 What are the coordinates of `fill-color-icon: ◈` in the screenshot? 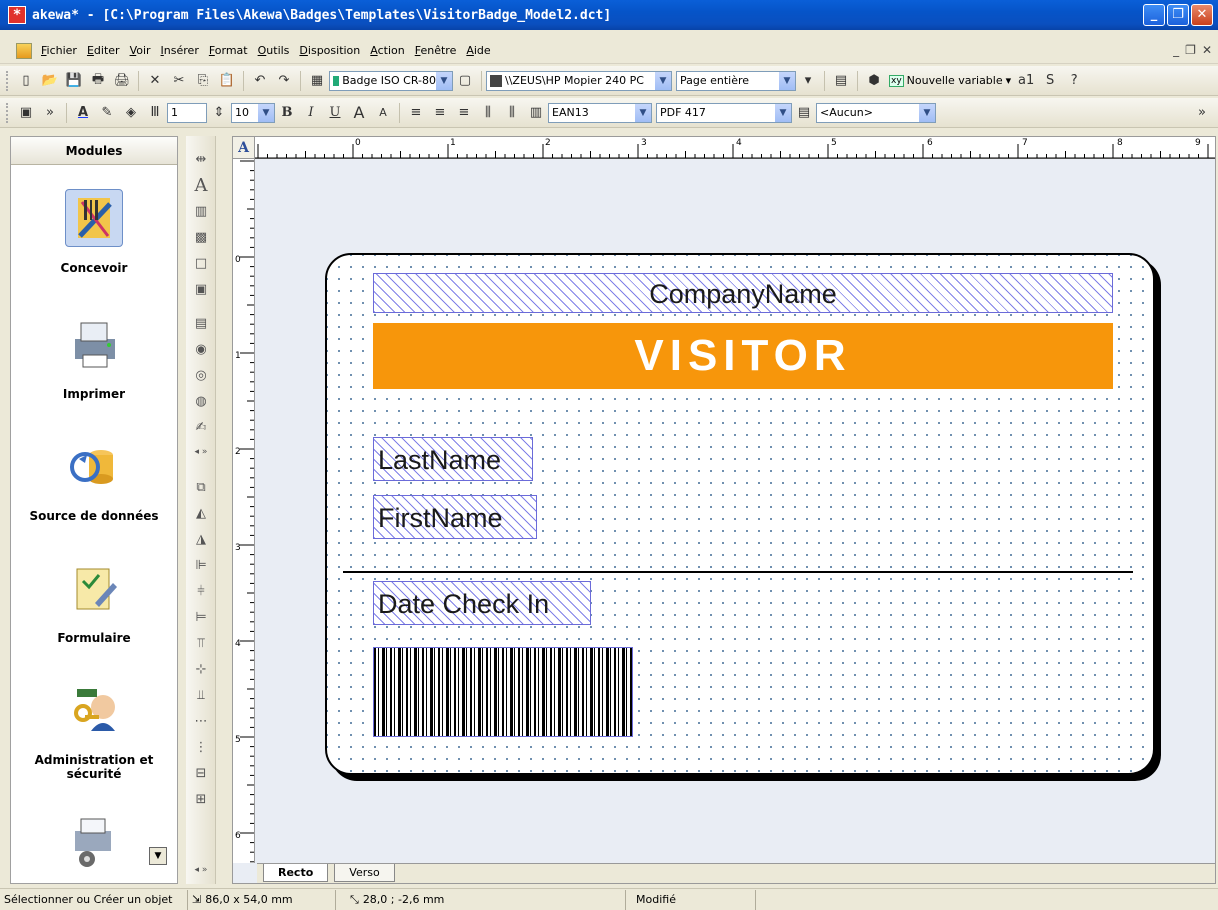 It's located at (131, 113).